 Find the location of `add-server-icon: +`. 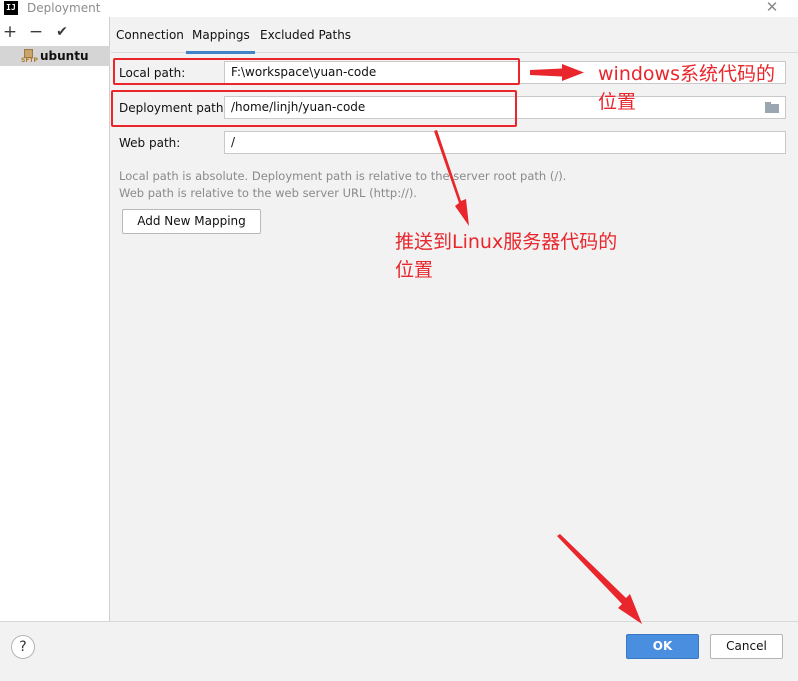

add-server-icon: + is located at coordinates (10, 32).